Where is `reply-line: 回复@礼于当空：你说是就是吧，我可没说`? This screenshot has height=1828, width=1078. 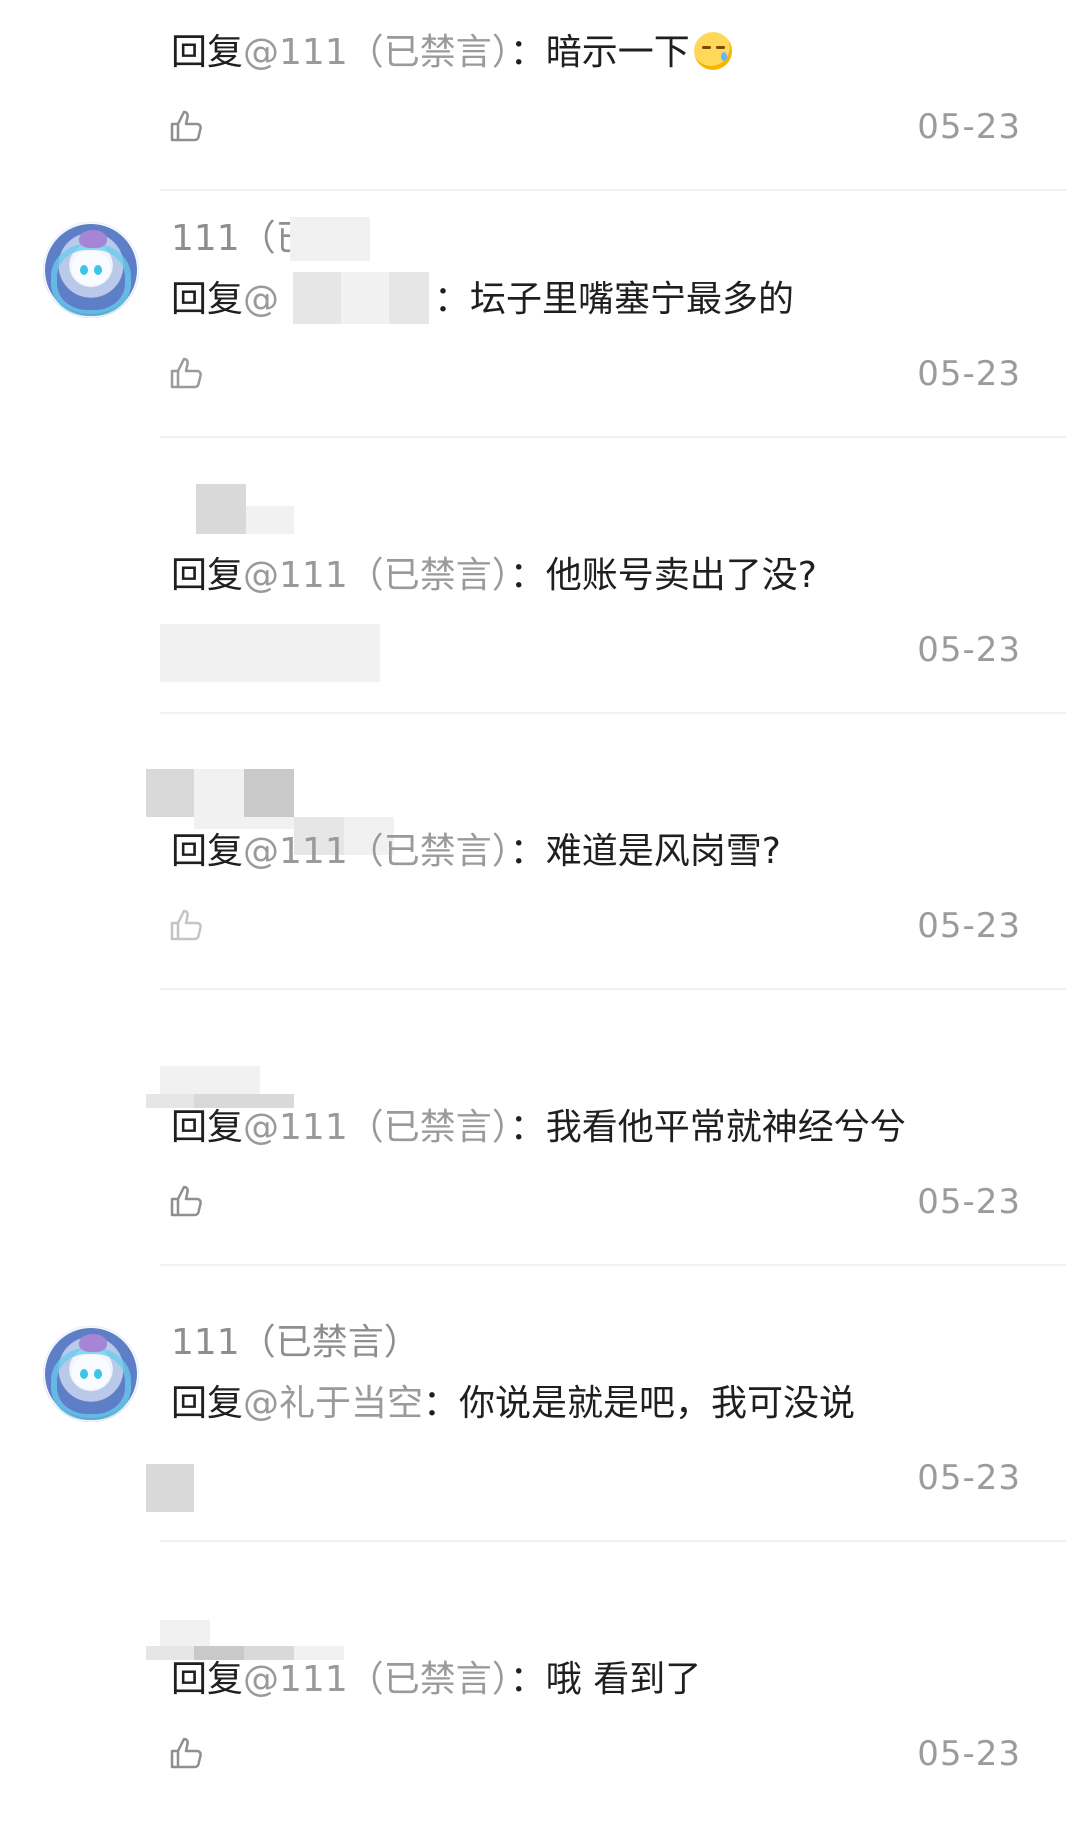 reply-line: 回复@礼于当空：你说是就是吧，我可没说 is located at coordinates (513, 1404).